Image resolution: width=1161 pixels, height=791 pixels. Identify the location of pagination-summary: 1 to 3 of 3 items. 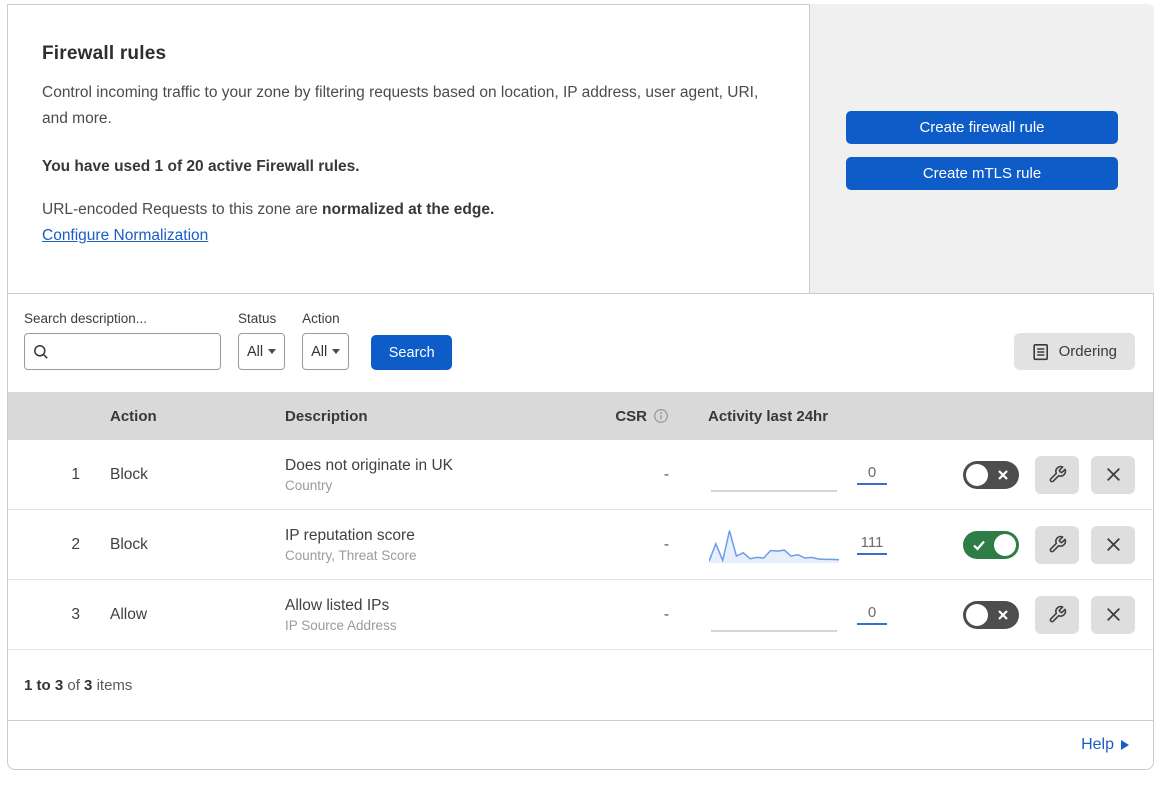
(580, 685).